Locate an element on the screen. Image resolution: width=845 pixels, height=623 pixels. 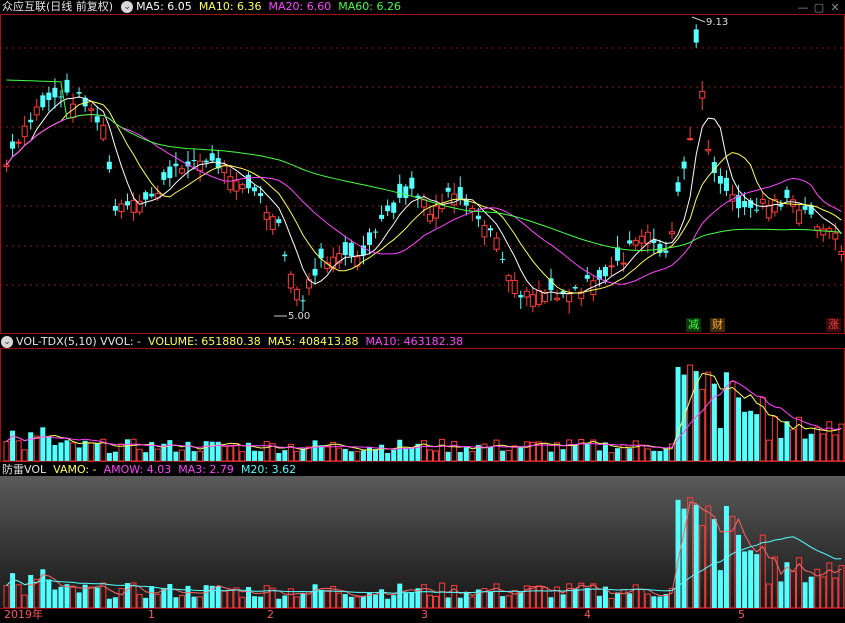
fanglei-title: 防雷VOL is located at coordinates (24, 469).